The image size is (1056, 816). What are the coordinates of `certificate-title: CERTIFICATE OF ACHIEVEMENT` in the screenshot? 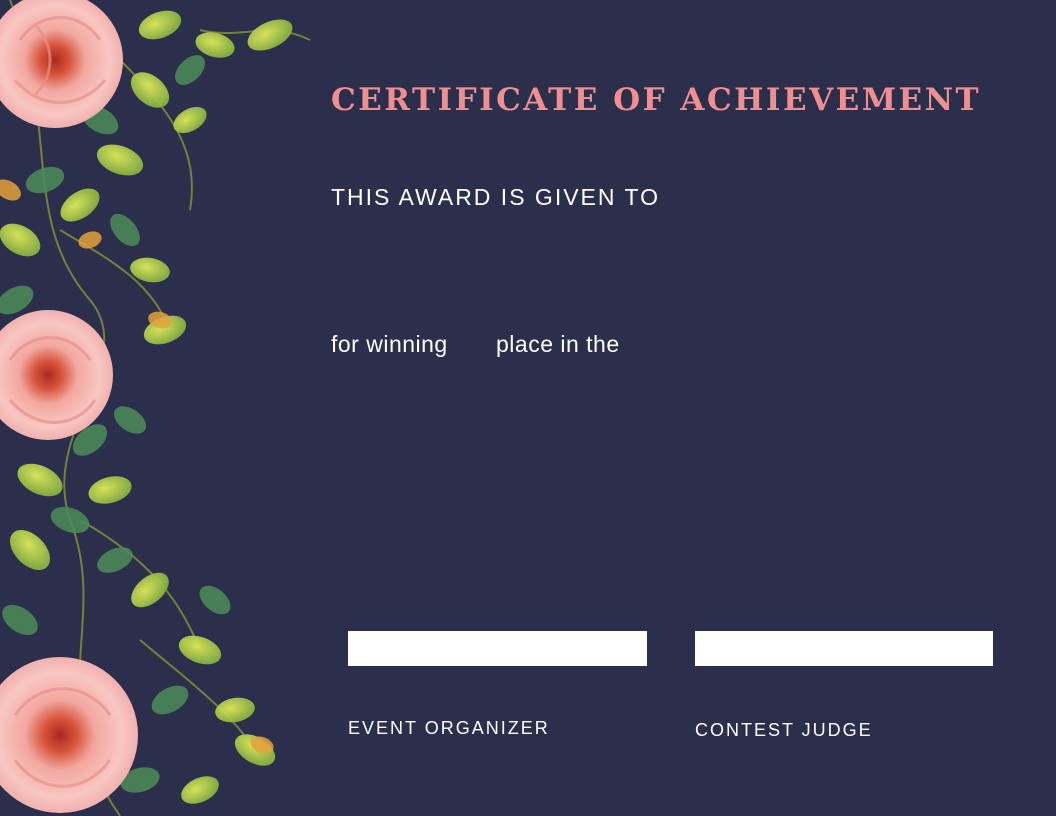 It's located at (656, 100).